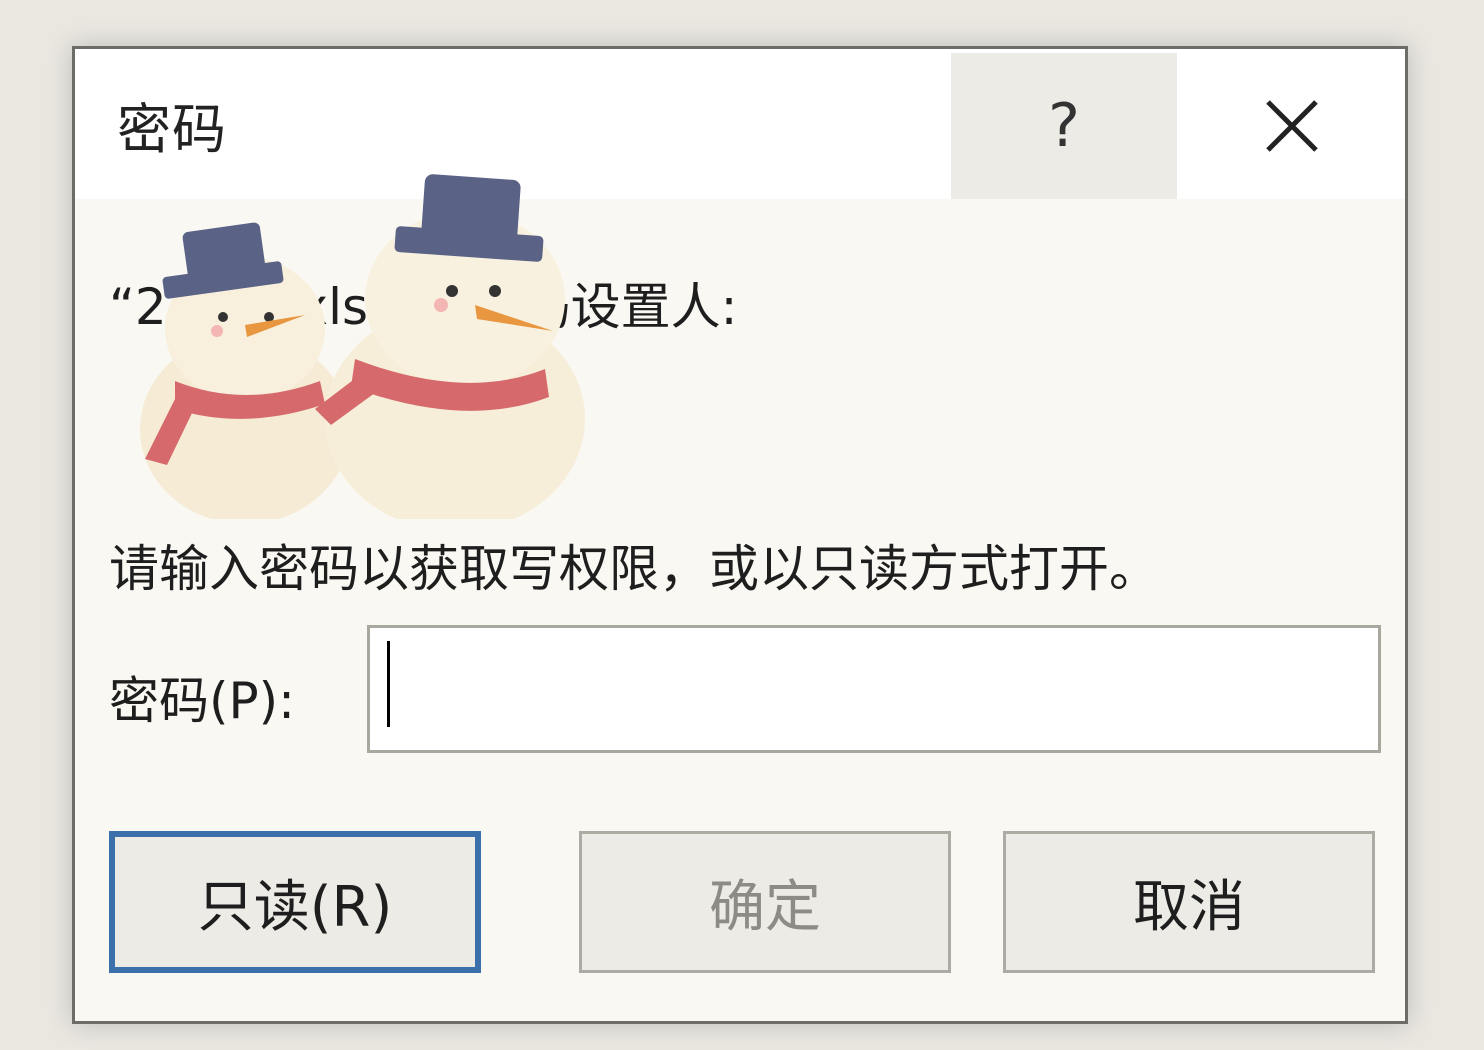 Image resolution: width=1484 pixels, height=1050 pixels. I want to click on ok-button: 确定, so click(765, 902).